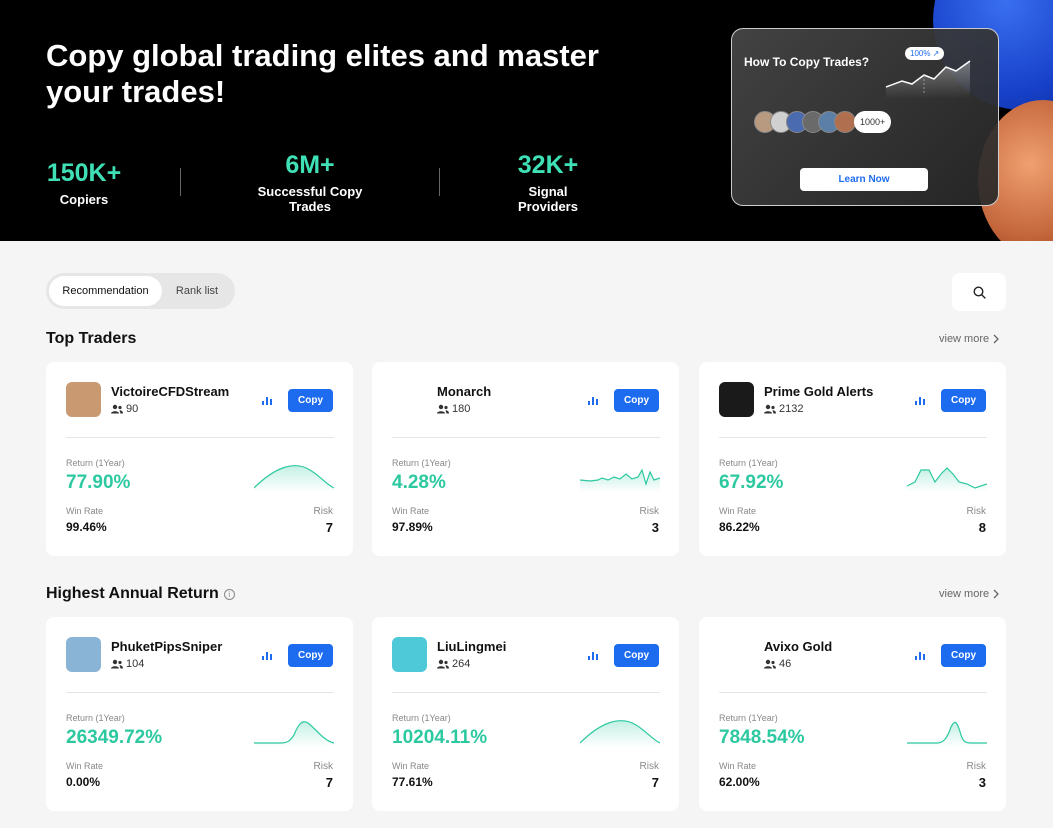 The width and height of the screenshot is (1053, 828). I want to click on follower-count: 46, so click(777, 664).